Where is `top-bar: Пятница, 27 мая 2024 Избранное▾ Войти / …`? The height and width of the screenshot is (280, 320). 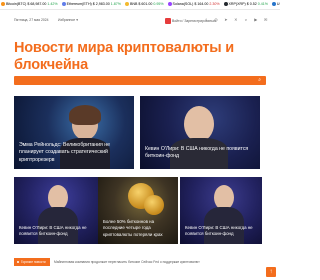
top-bar: Пятница, 27 мая 2024 Избранное▾ Войти / … is located at coordinates (140, 20).